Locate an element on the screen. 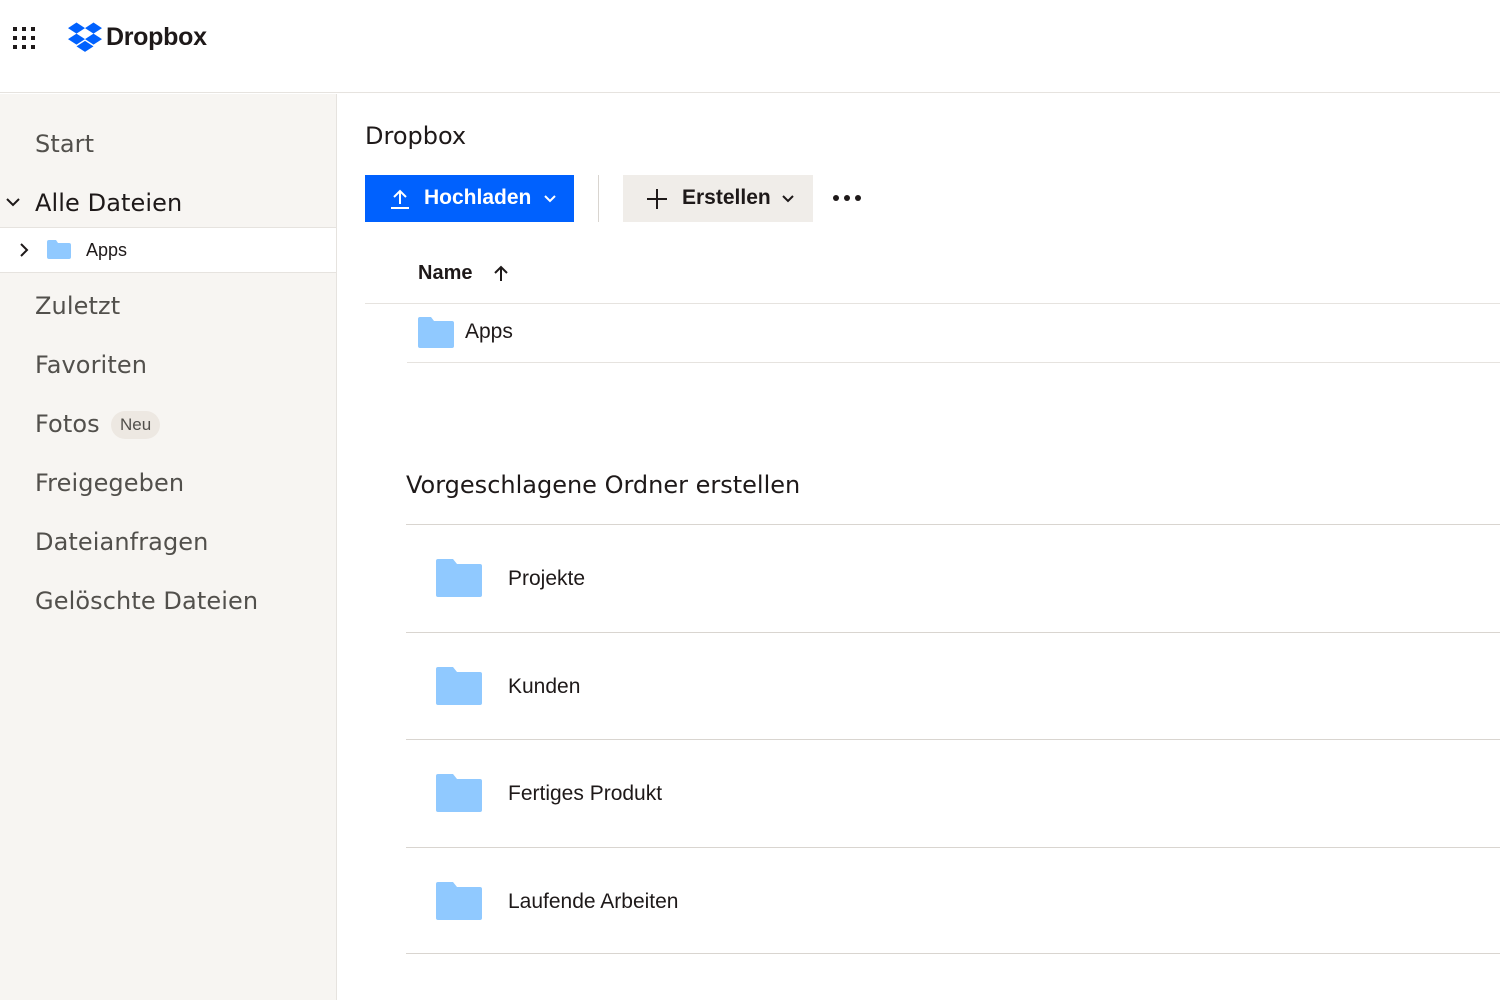  dropbox-logo: Dropbox is located at coordinates (137, 37).